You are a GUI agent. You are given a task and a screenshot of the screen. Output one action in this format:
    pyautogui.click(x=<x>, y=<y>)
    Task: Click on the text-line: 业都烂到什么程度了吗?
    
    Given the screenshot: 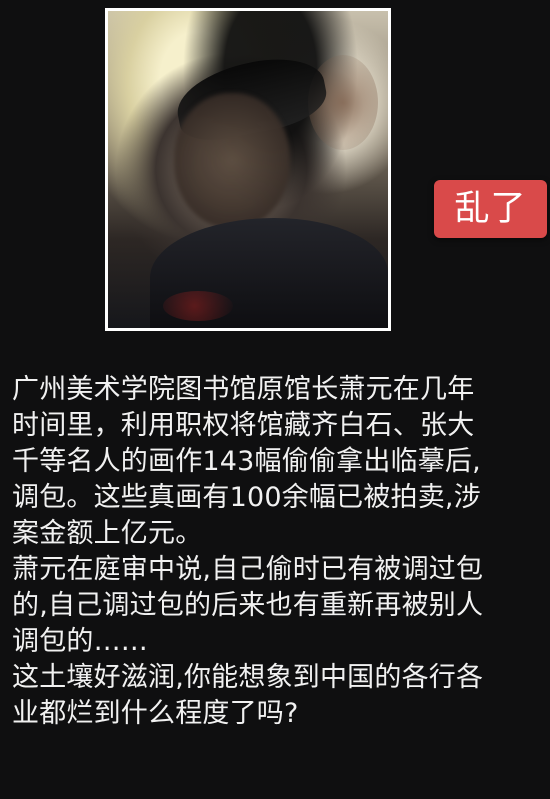 What is the action you would take?
    pyautogui.click(x=155, y=713)
    